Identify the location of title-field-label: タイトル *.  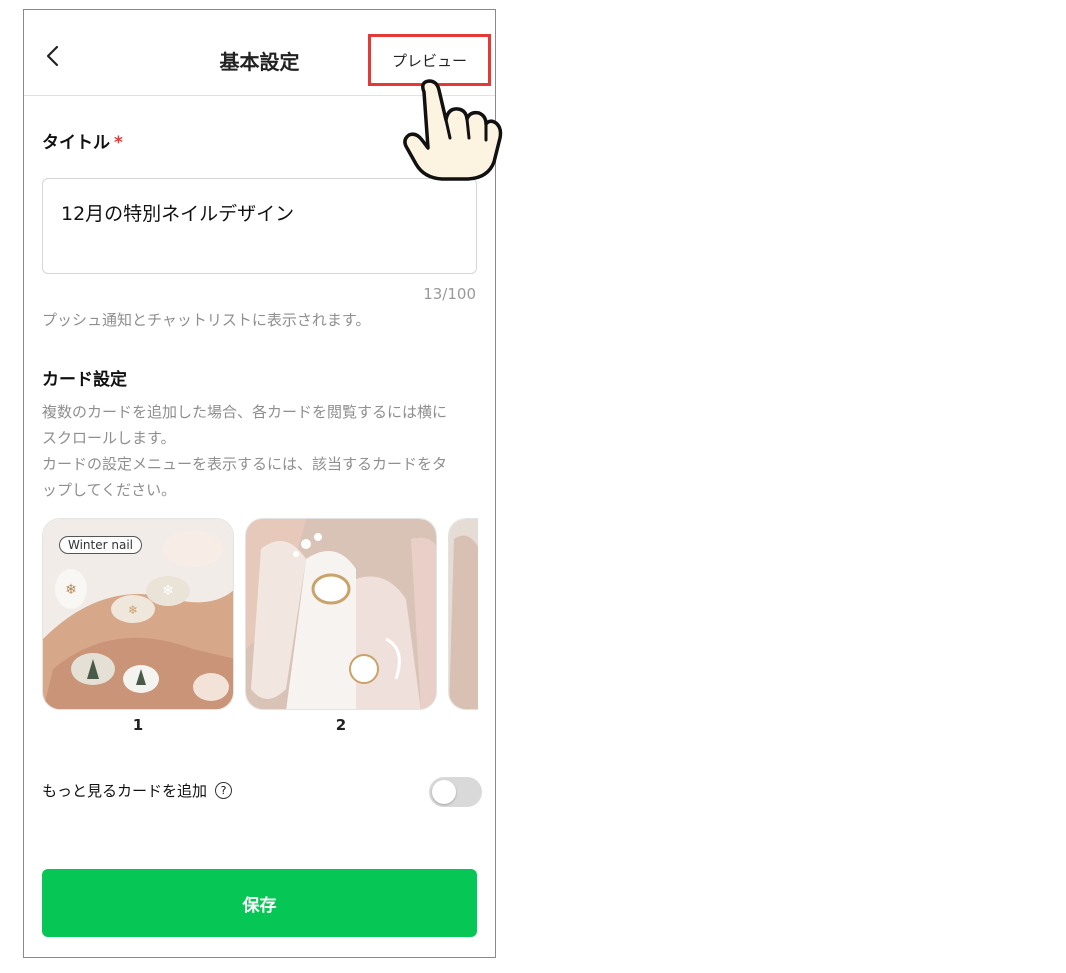
(82, 140).